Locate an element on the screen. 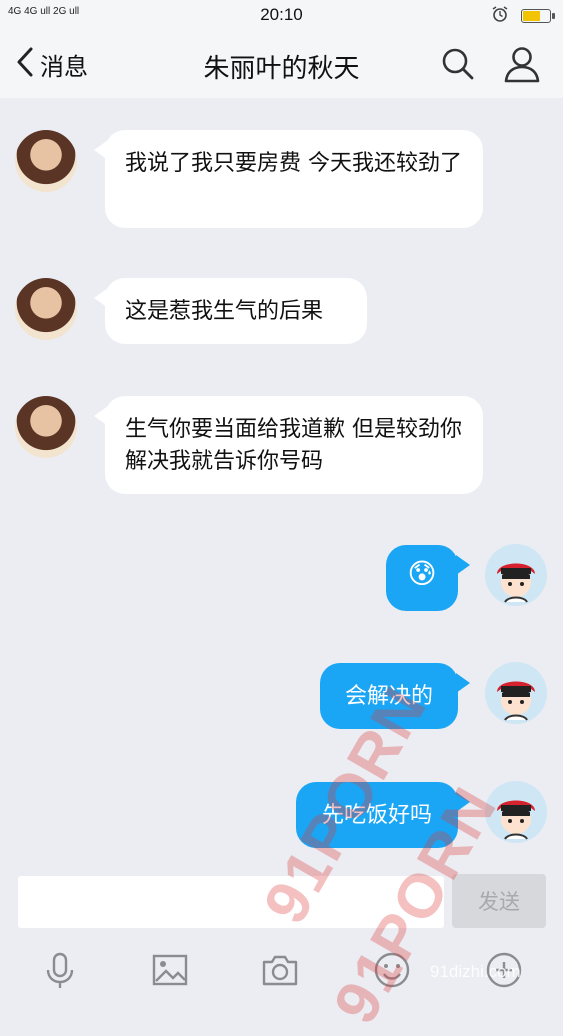  alarm-icon is located at coordinates (500, 16).